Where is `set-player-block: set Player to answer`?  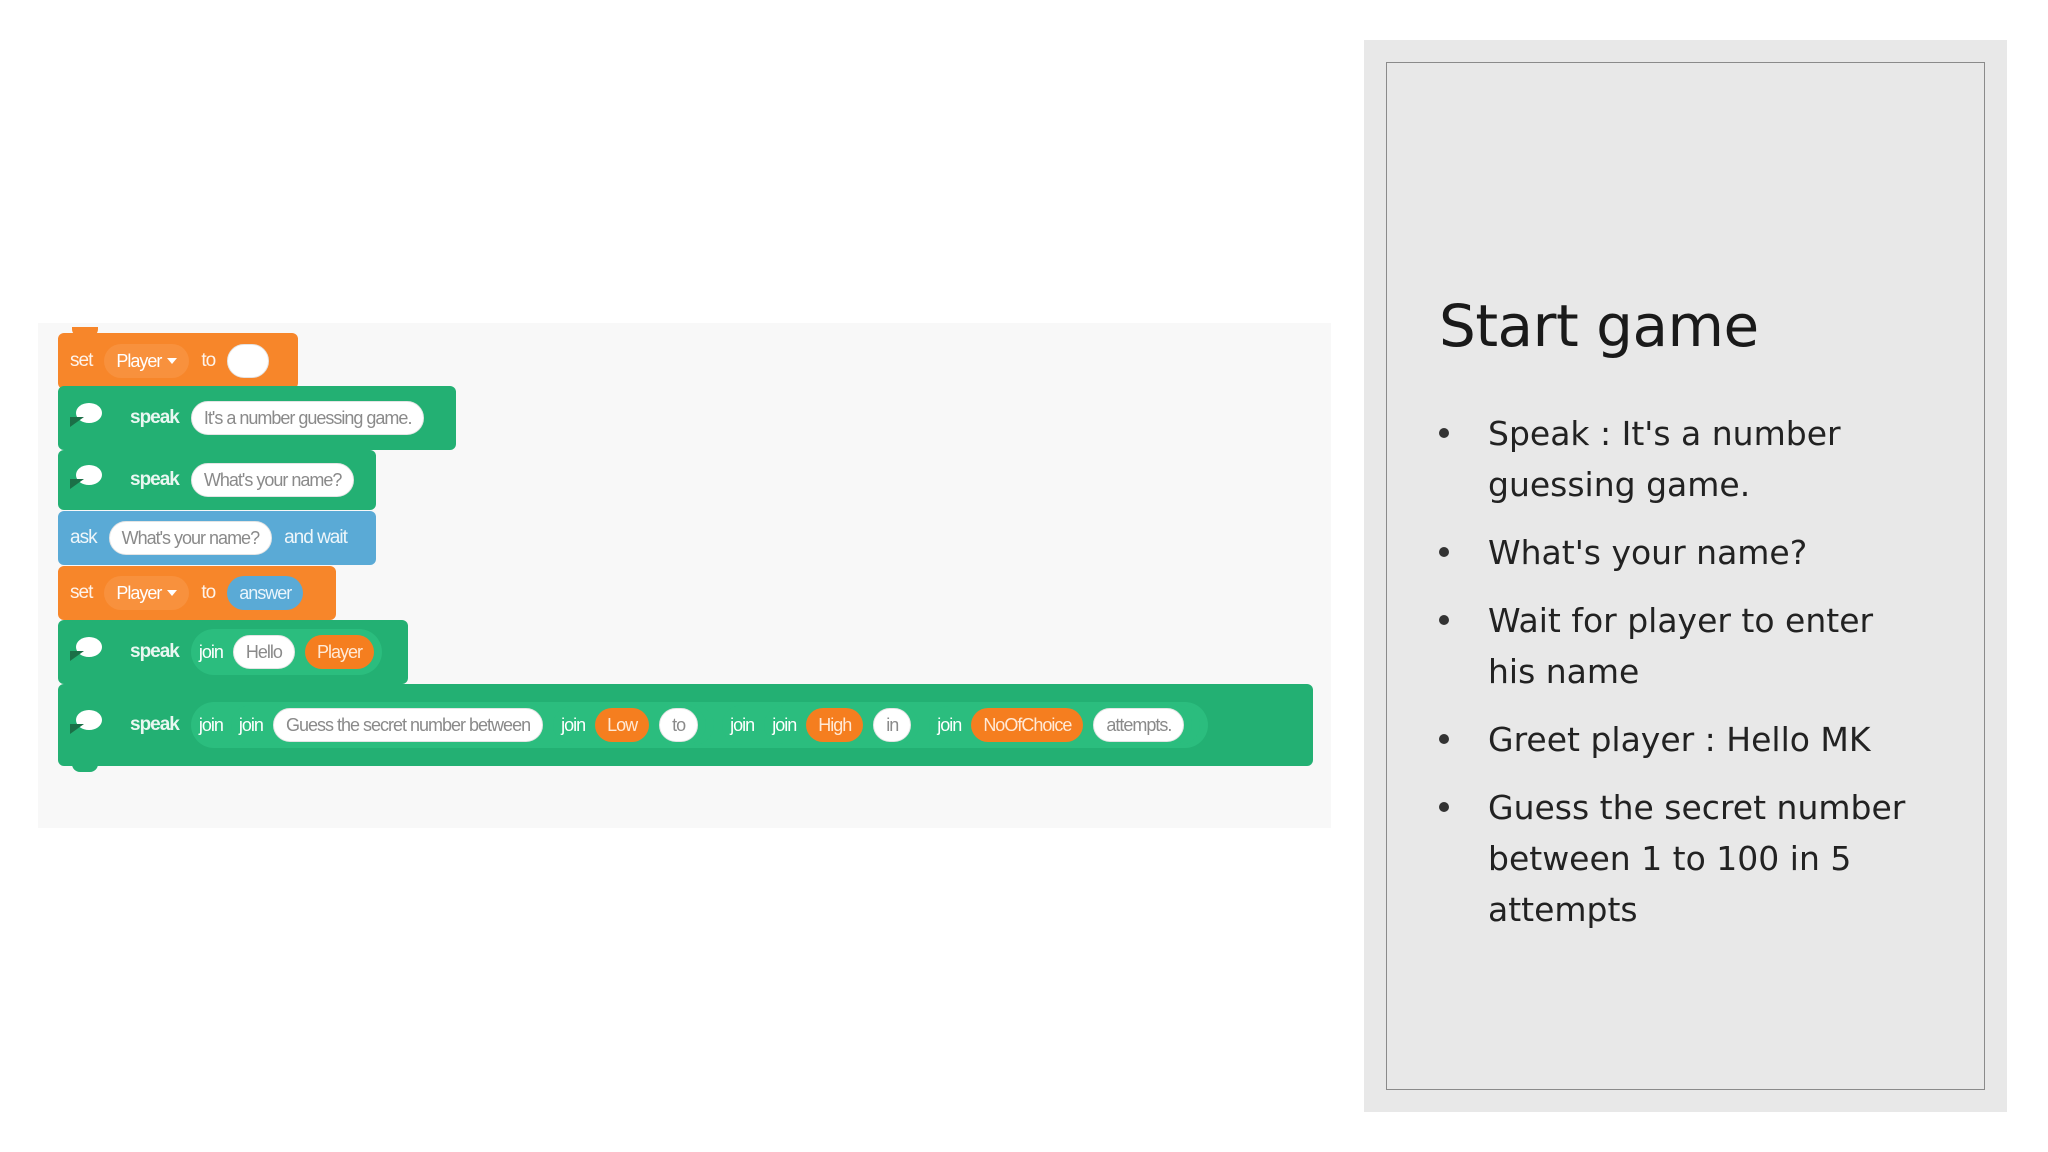
set-player-block: set Player to answer is located at coordinates (197, 593).